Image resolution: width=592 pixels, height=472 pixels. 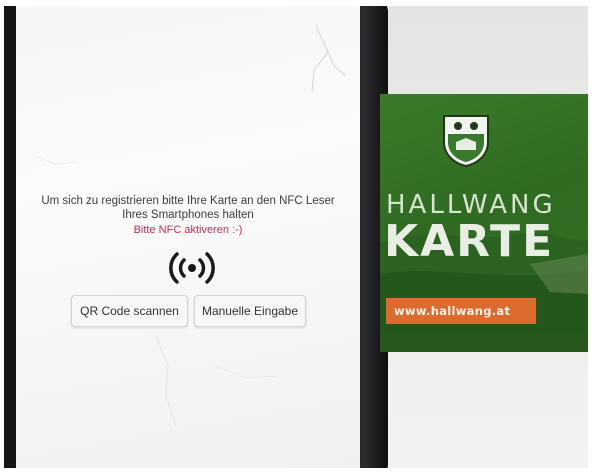 What do you see at coordinates (469, 241) in the screenshot?
I see `card-title-bottom: KARTE` at bounding box center [469, 241].